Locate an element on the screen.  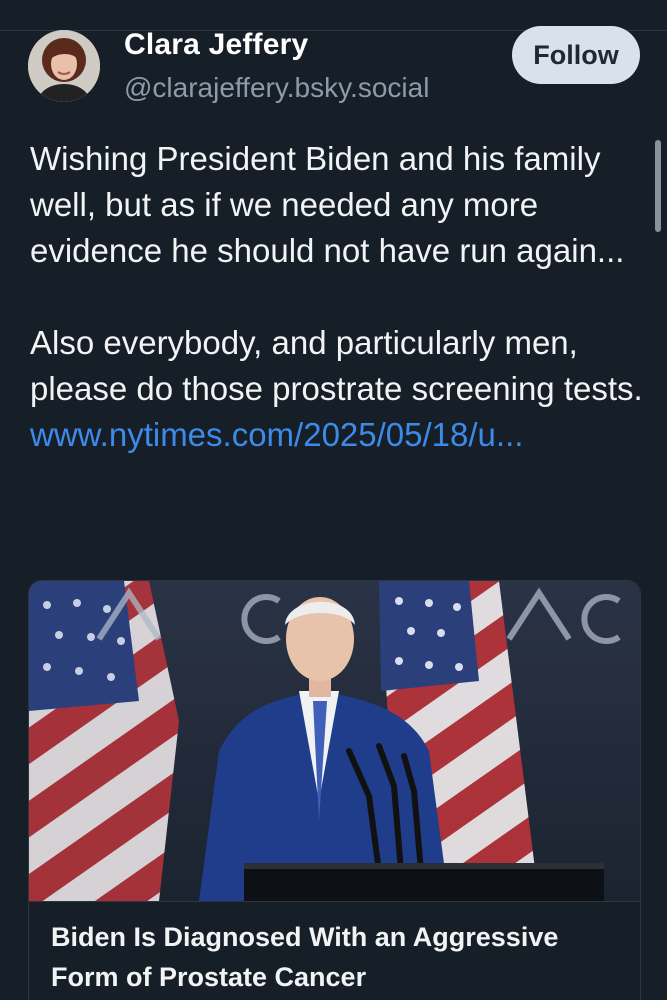
author-display-name: Clara Jeffery is located at coordinates (216, 45).